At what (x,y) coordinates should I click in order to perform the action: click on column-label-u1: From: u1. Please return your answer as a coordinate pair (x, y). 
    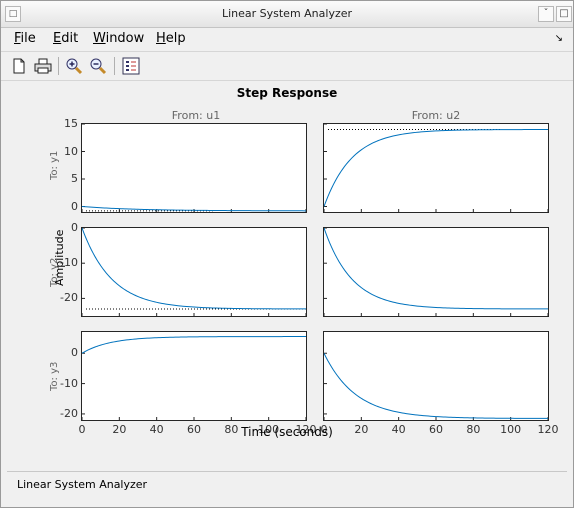
    Looking at the image, I should click on (196, 115).